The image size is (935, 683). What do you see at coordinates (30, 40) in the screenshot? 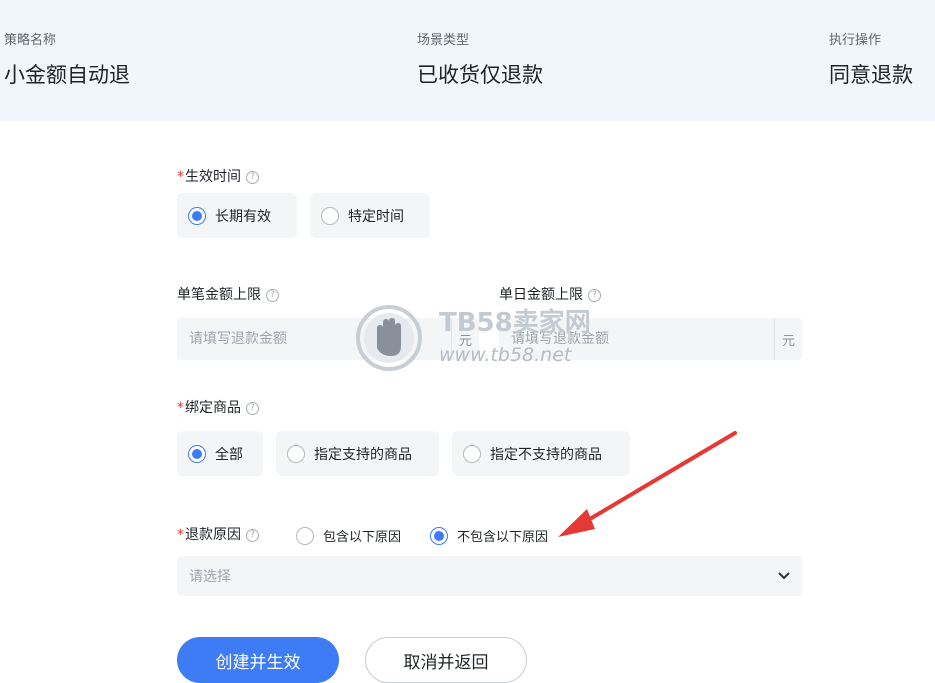
I see `strategy-name-label: 策略名称` at bounding box center [30, 40].